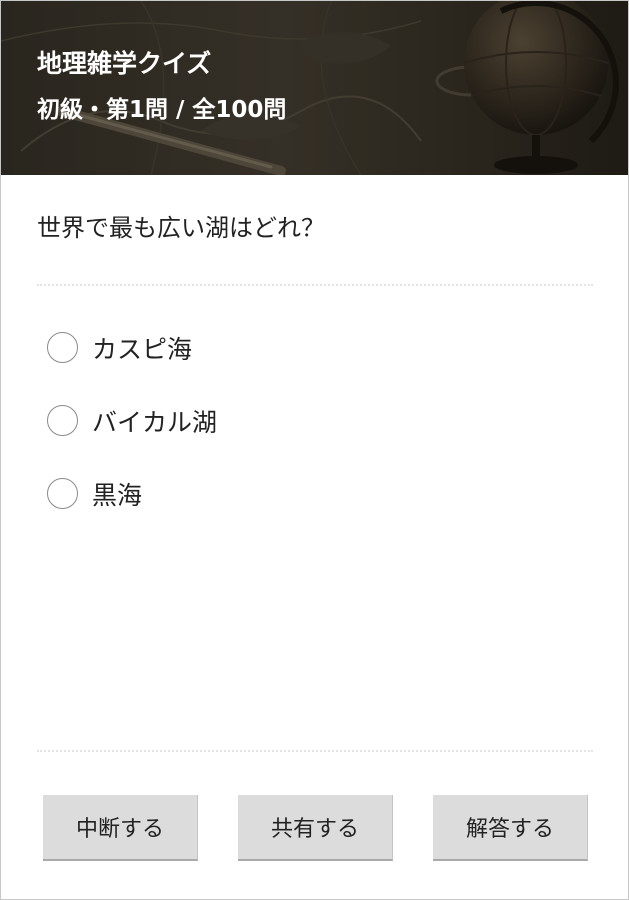 The image size is (629, 900). I want to click on quiz-progress: 初級・第1問 / 全100問, so click(162, 110).